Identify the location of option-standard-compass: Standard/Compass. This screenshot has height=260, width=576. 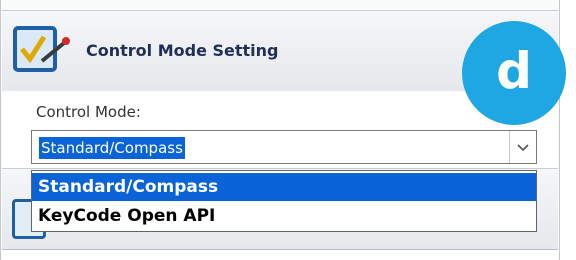
(284, 187).